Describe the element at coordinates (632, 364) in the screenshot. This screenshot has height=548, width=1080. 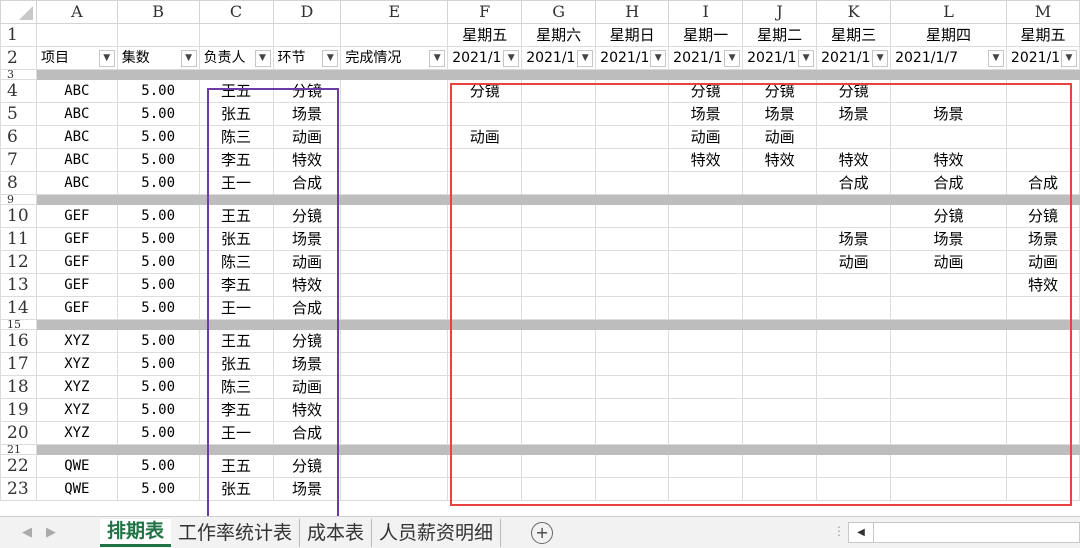
I see `cell-H17` at that location.